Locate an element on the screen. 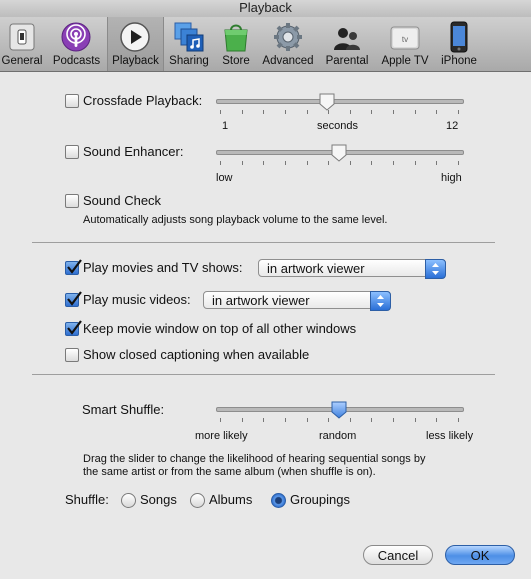  play-icon is located at coordinates (135, 37).